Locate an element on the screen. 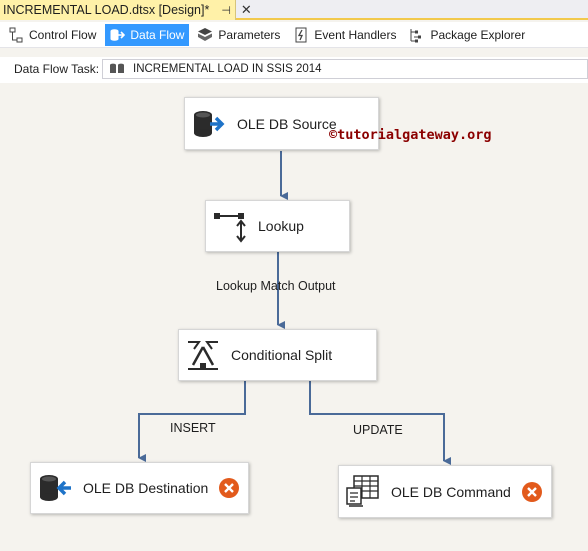 Image resolution: width=588 pixels, height=551 pixels. ole-db-command-node: OLE DB Command is located at coordinates (445, 491).